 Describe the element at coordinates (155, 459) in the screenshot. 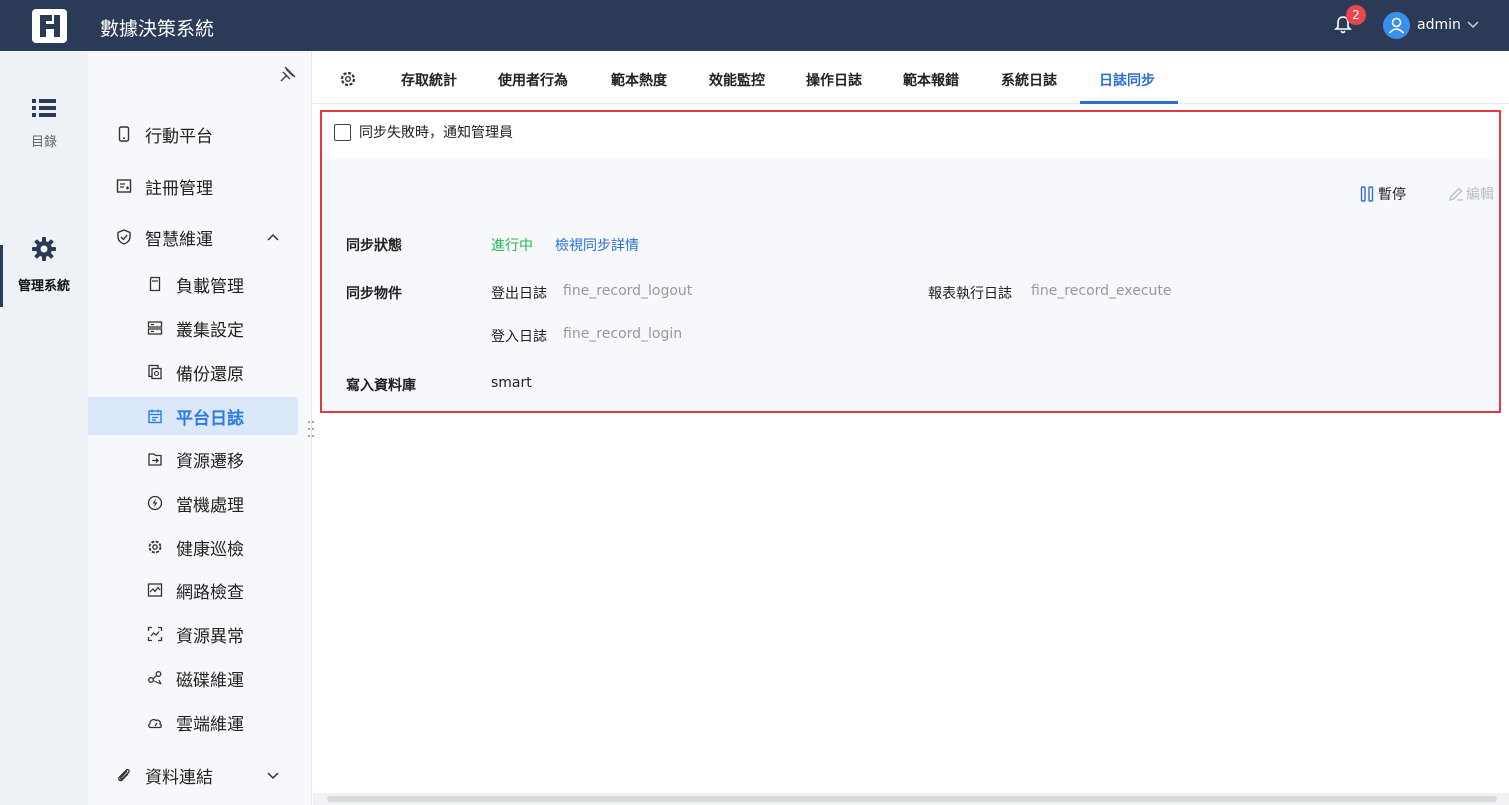

I see `migrate-icon` at that location.